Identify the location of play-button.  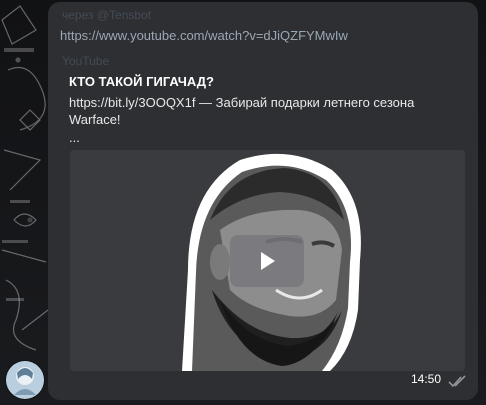
(267, 261).